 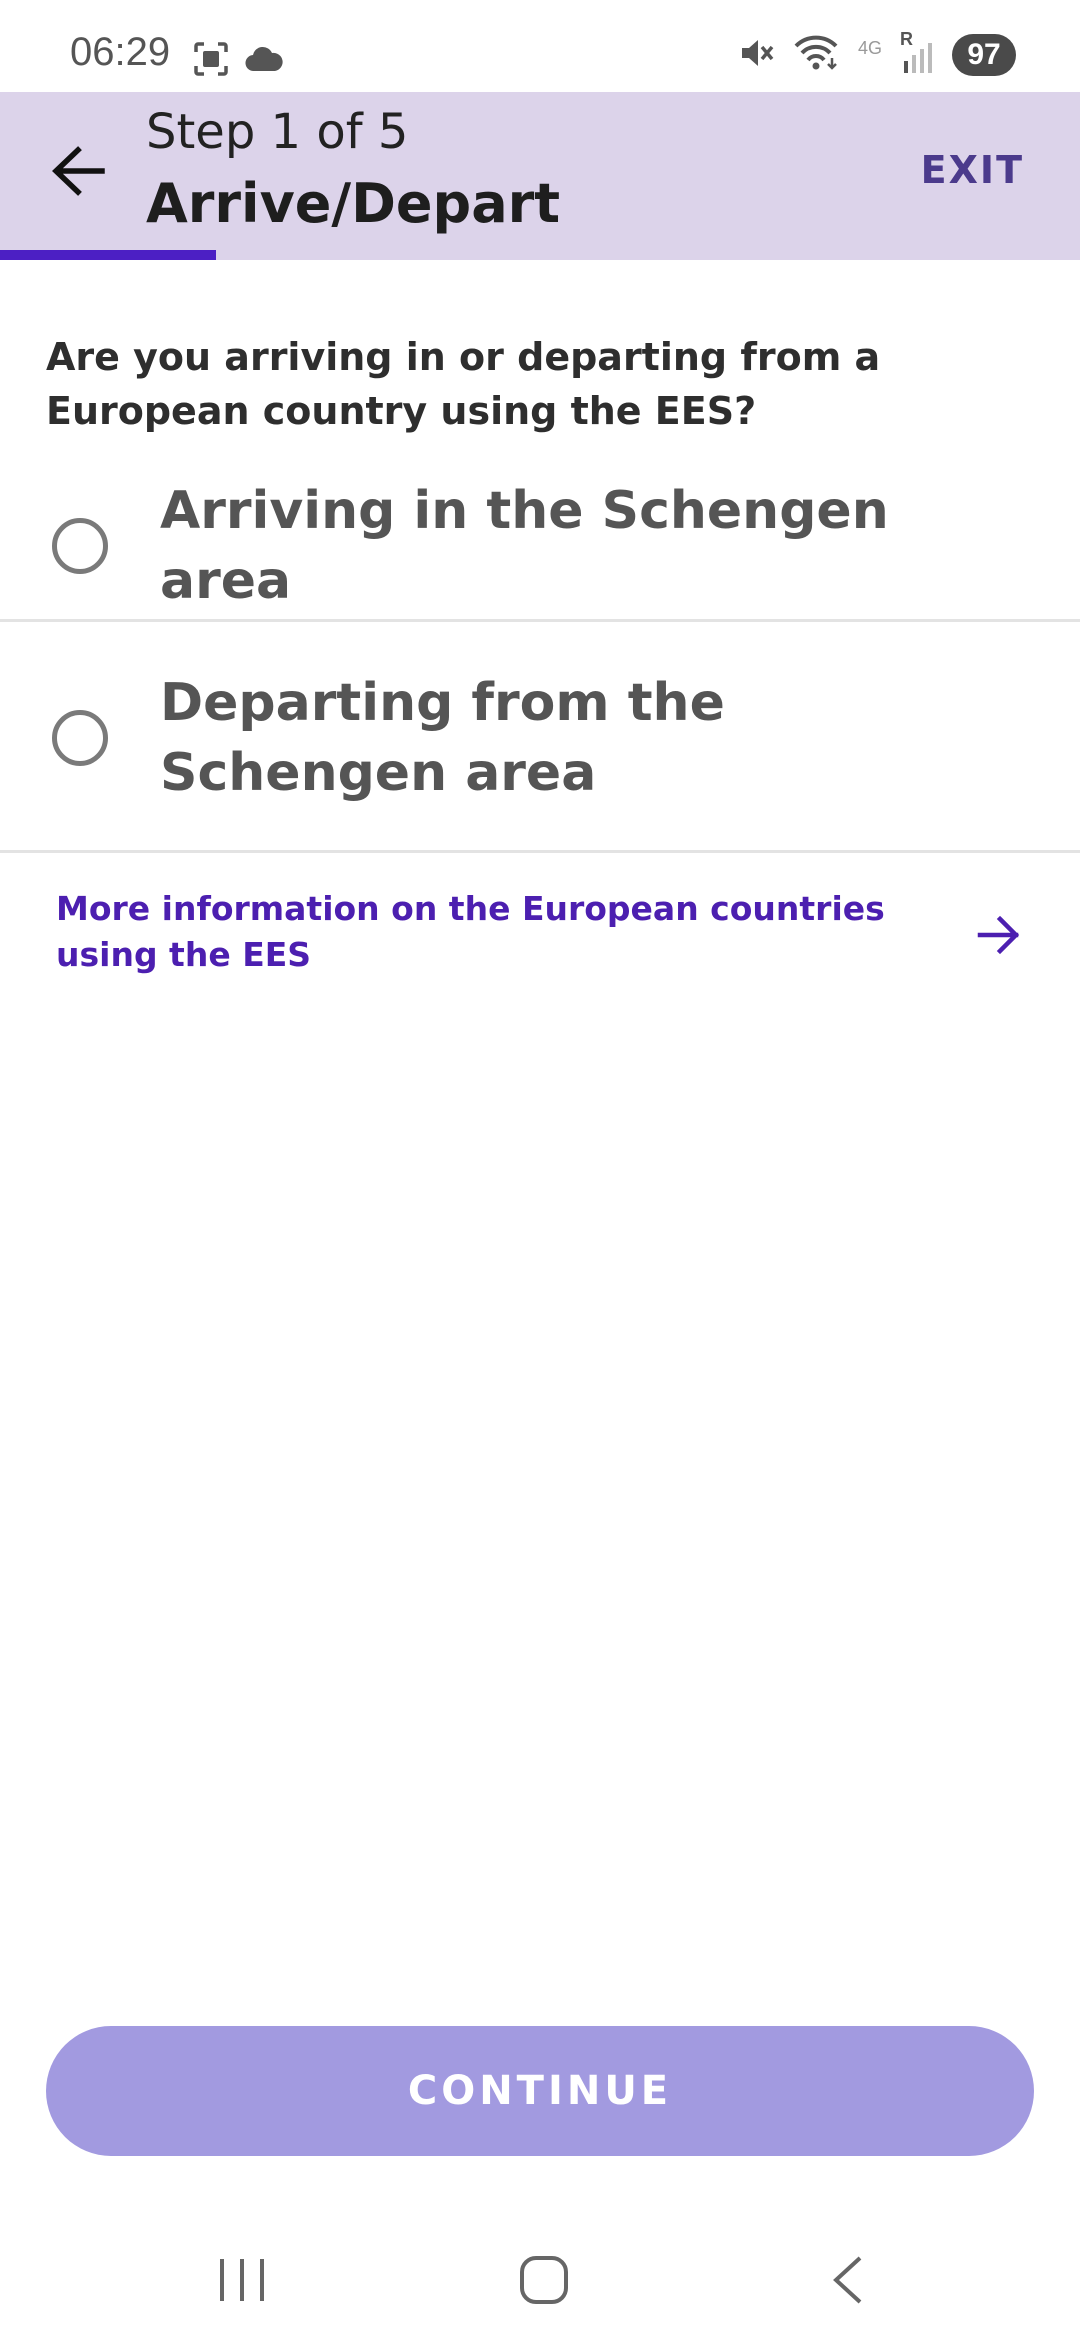 I want to click on radio-option-label: Arriving in the Schengen area, so click(x=524, y=545).